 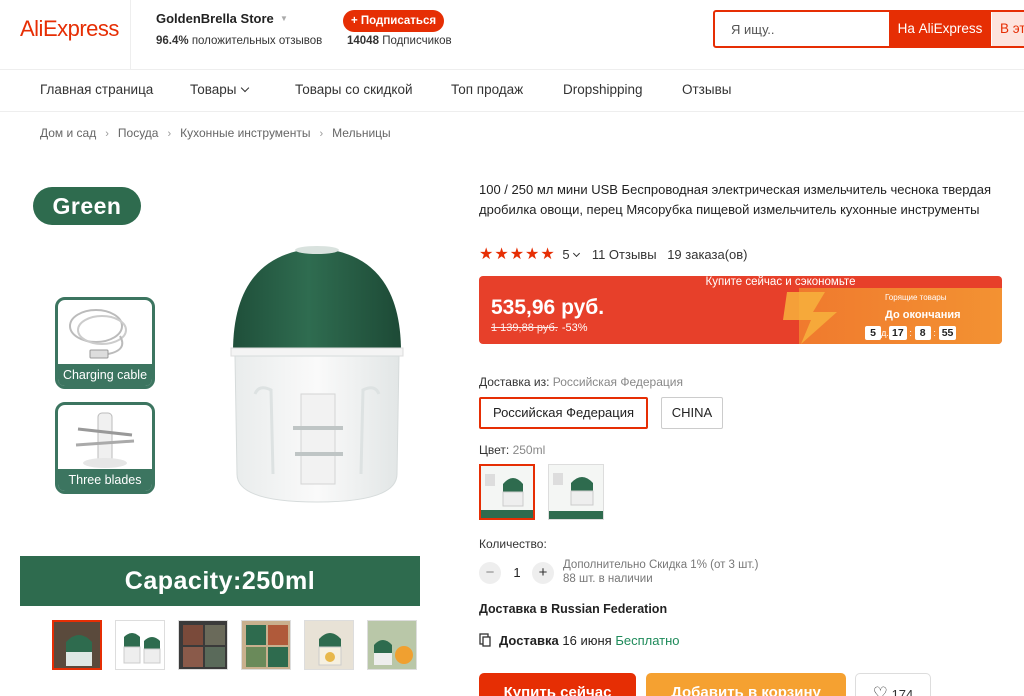 I want to click on color-swatch-other, so click(x=576, y=492).